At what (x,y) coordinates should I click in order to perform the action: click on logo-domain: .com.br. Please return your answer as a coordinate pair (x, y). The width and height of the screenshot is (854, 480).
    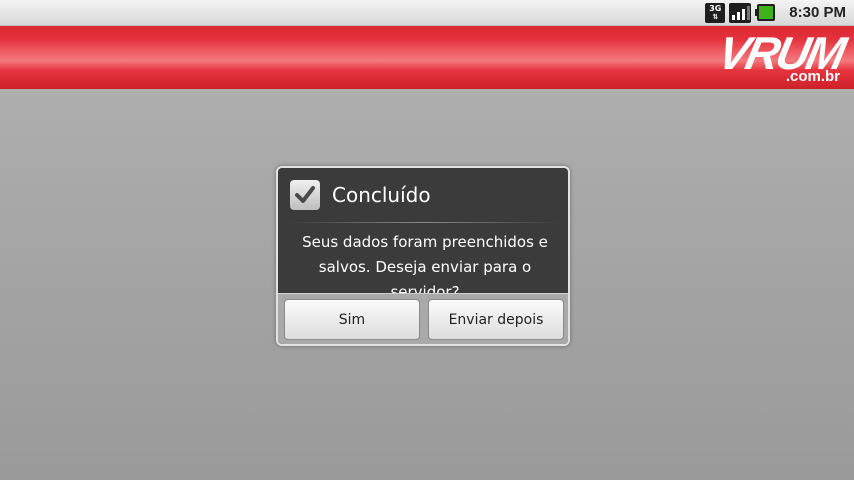
    Looking at the image, I should click on (812, 76).